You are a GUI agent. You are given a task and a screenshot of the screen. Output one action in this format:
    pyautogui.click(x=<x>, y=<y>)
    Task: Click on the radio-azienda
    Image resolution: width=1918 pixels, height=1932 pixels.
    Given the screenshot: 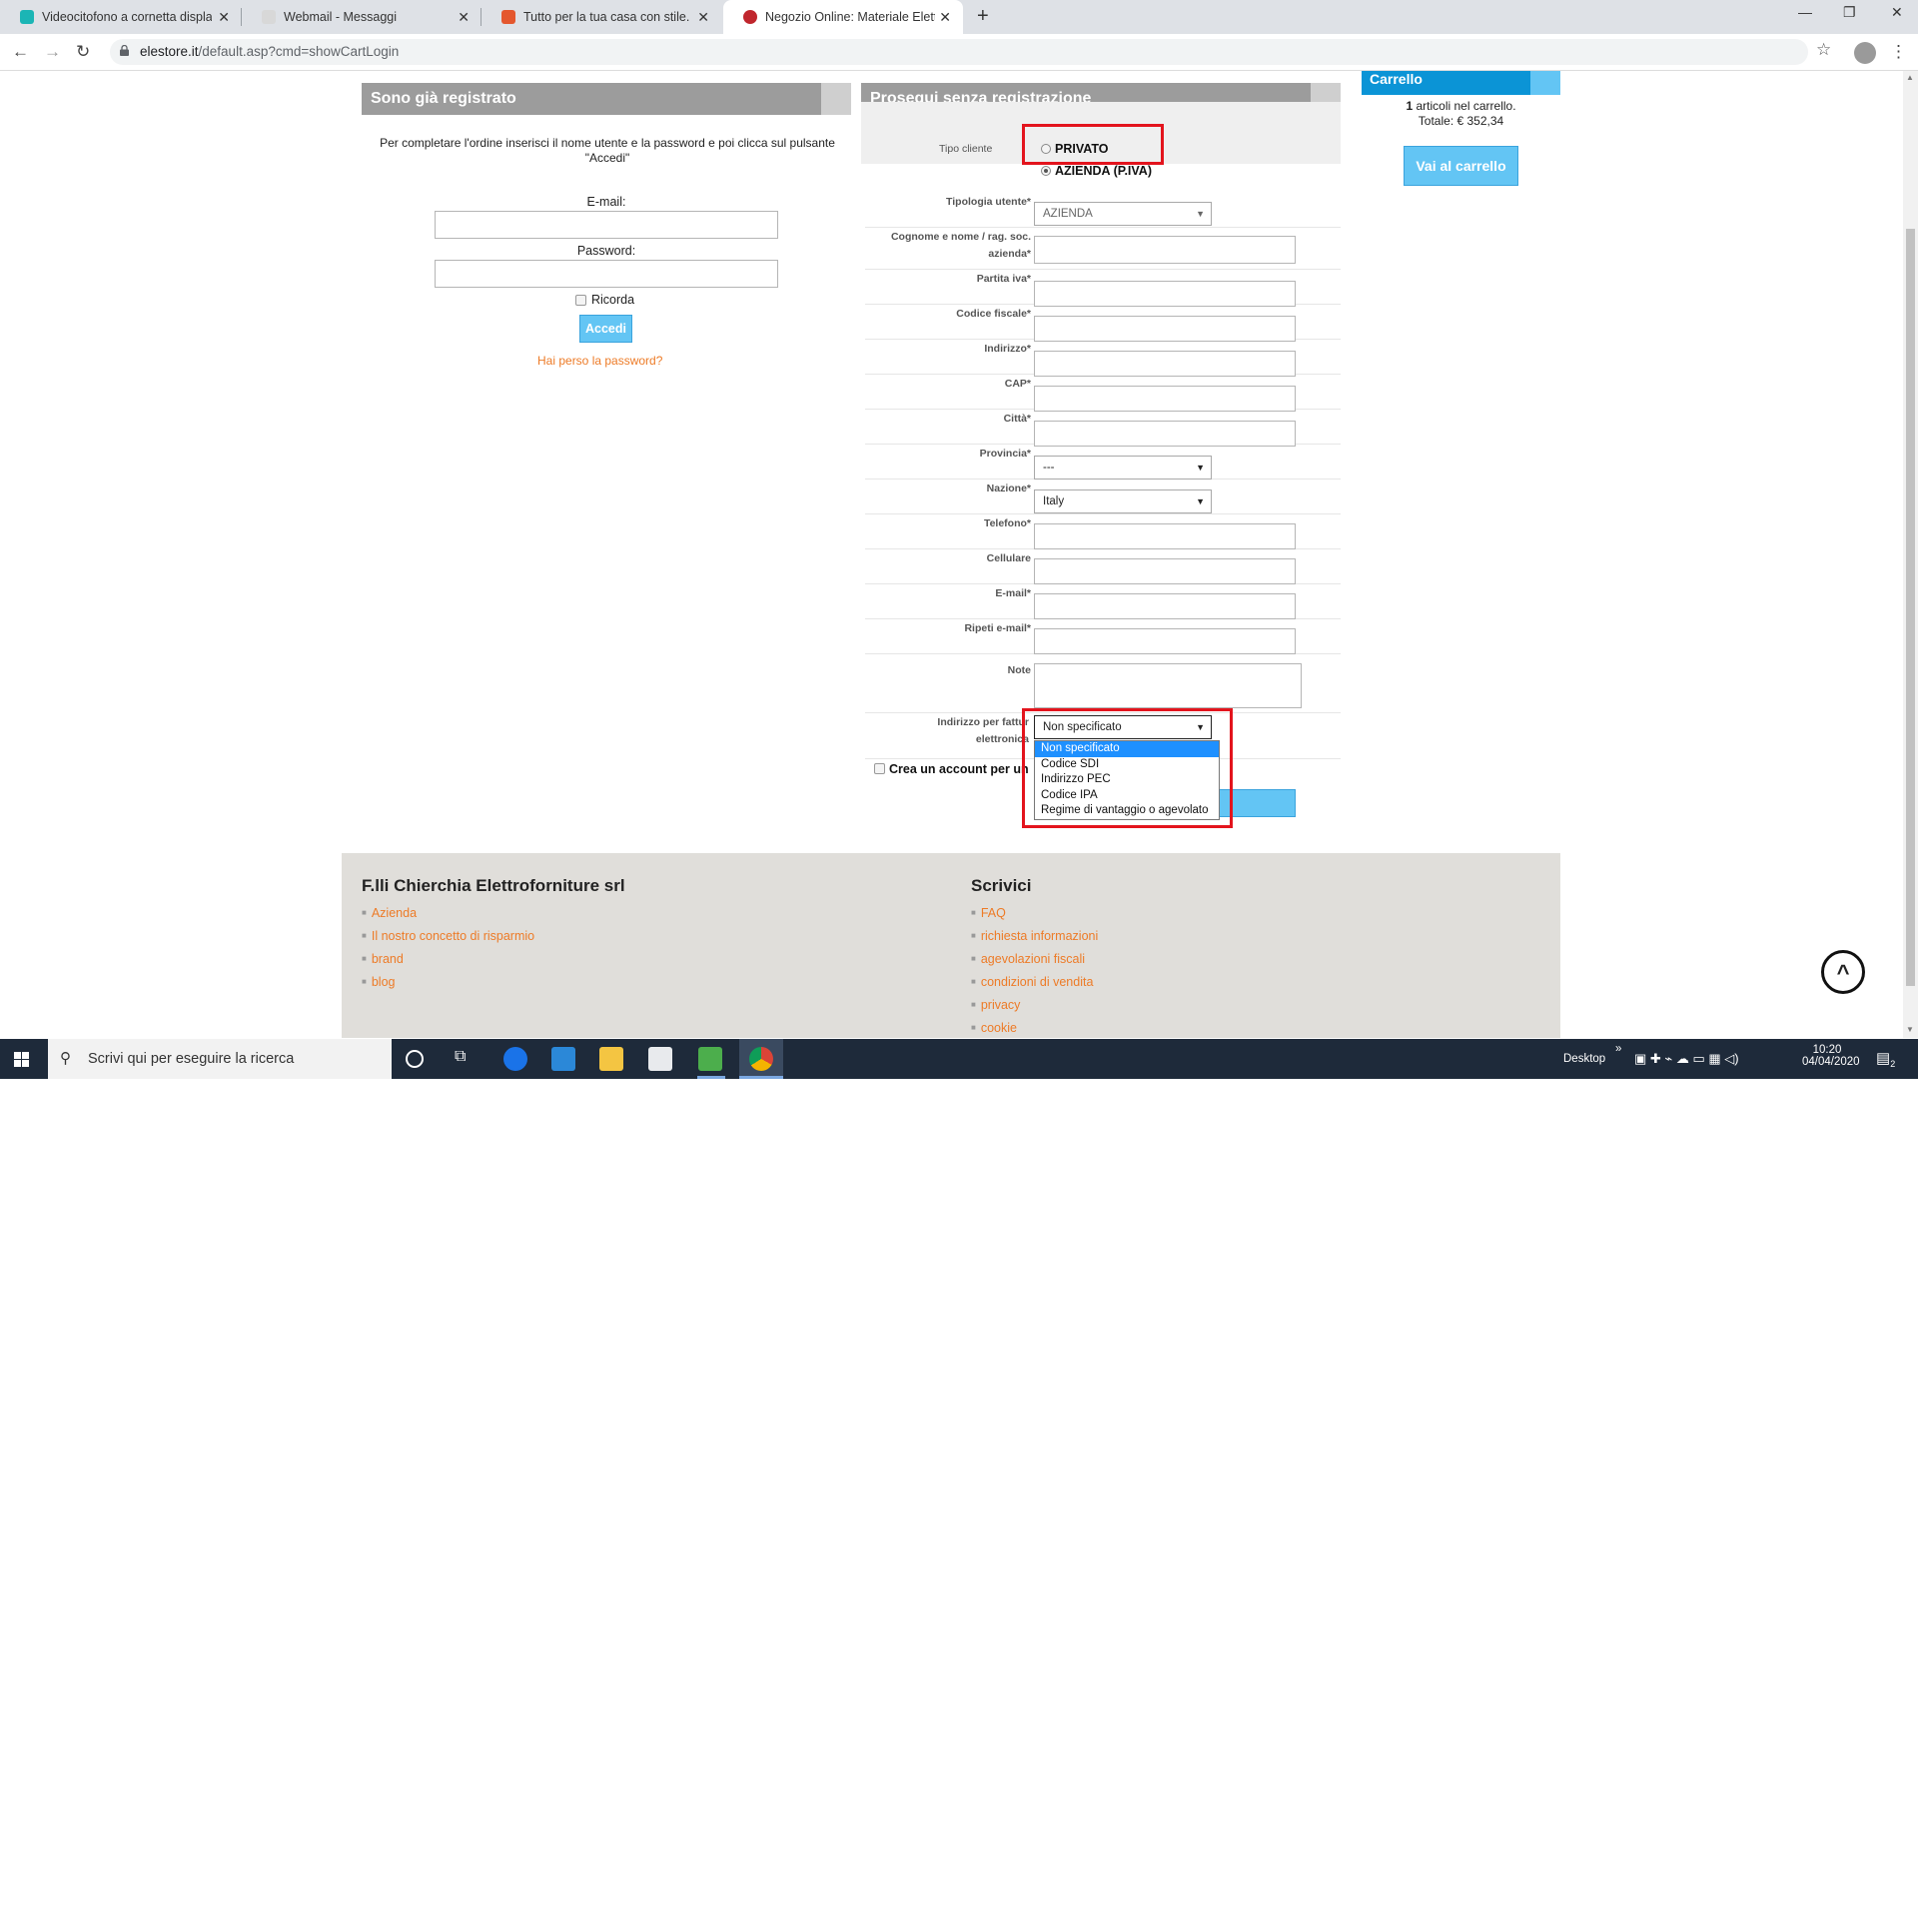 What is the action you would take?
    pyautogui.click(x=1046, y=171)
    